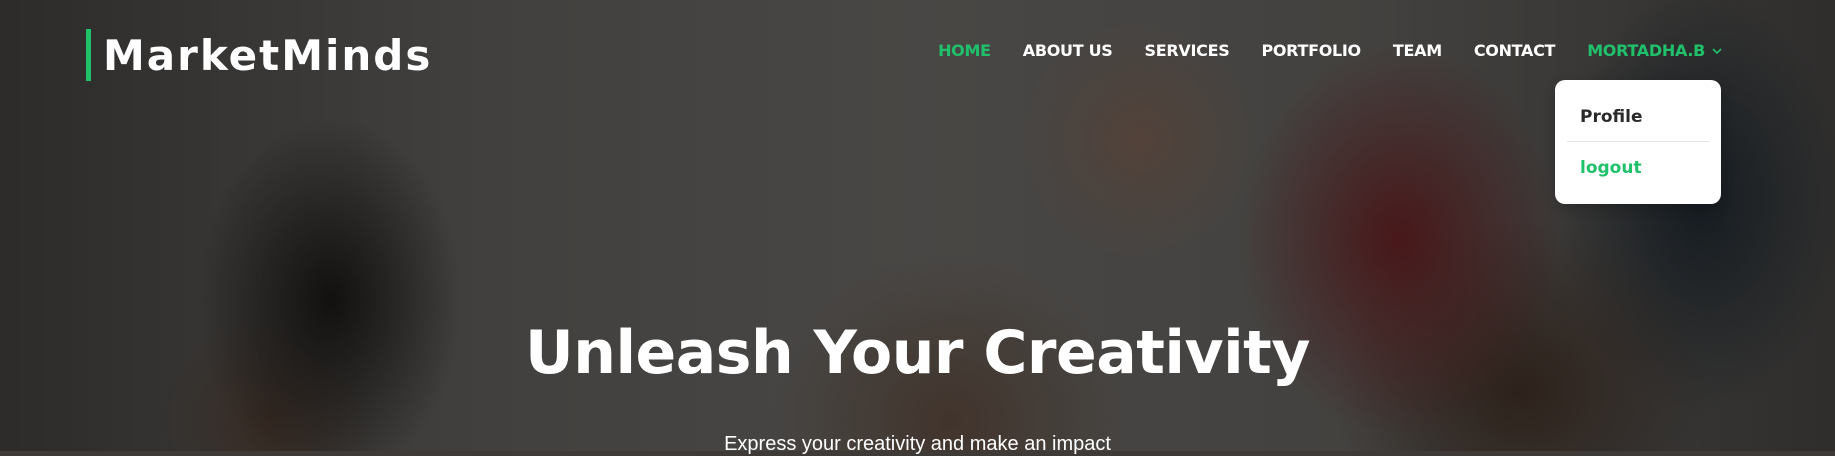 The height and width of the screenshot is (456, 1835). What do you see at coordinates (268, 55) in the screenshot?
I see `brand-name: MarketMinds` at bounding box center [268, 55].